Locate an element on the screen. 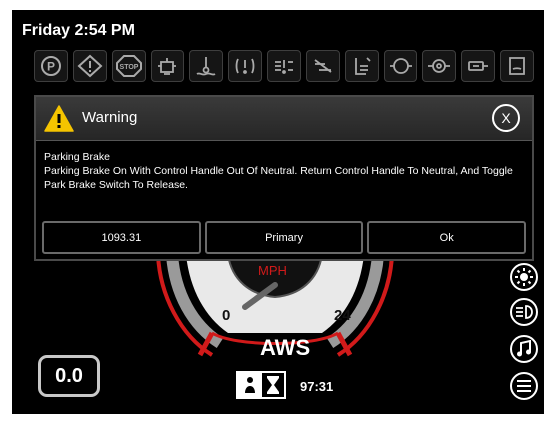  parking-brake-icon: P is located at coordinates (51, 66).